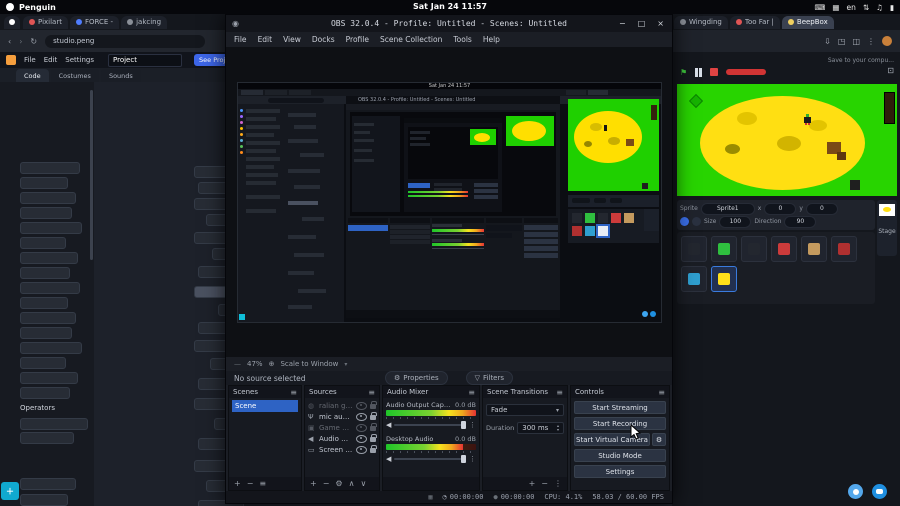 Image resolution: width=900 pixels, height=506 pixels. What do you see at coordinates (237, 364) in the screenshot?
I see `resize-handle-icon: —` at bounding box center [237, 364].